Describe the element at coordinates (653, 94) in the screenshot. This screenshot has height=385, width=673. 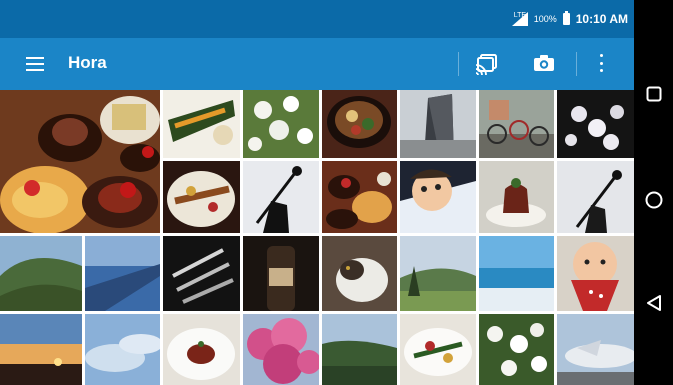
I see `recent-apps-icon` at that location.